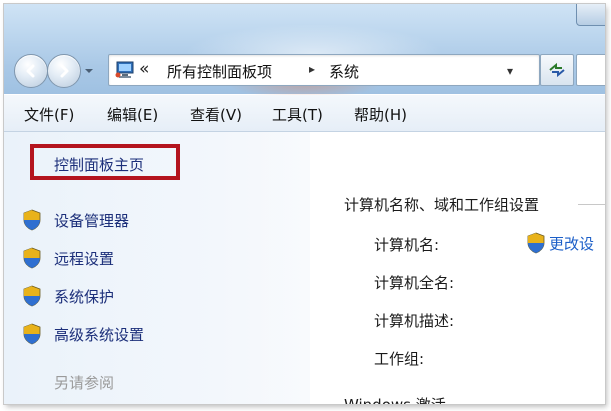  Describe the element at coordinates (89, 71) in the screenshot. I see `recent-pages-dropdown-icon` at that location.